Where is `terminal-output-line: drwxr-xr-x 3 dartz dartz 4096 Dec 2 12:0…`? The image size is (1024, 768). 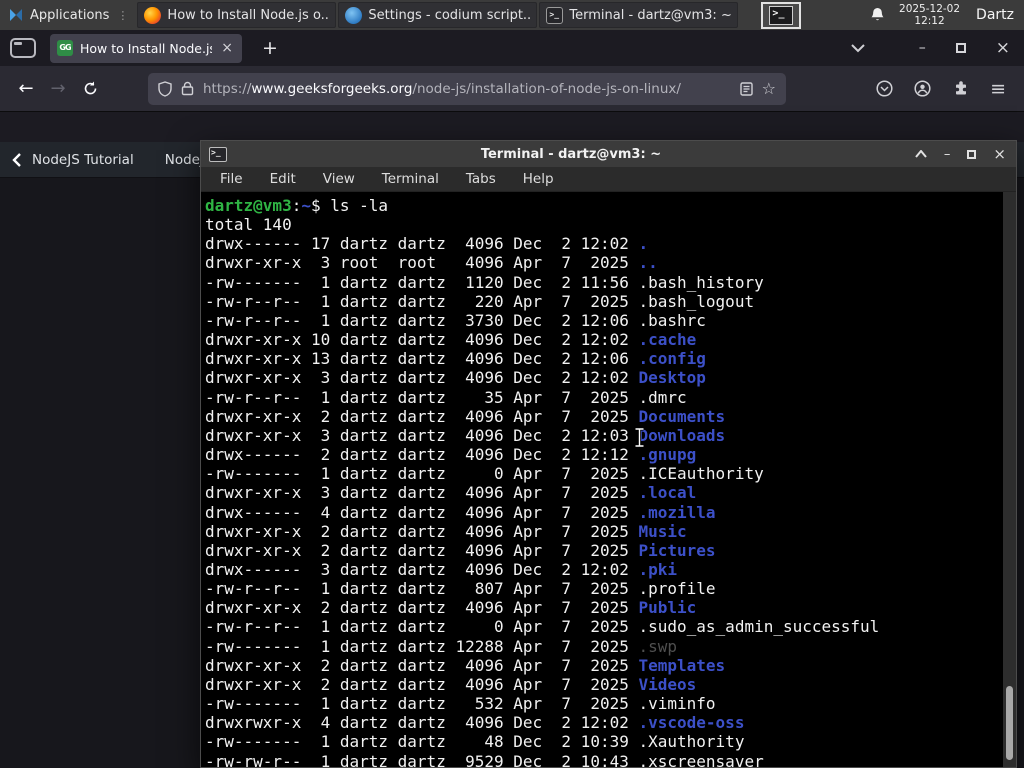 terminal-output-line: drwxr-xr-x 3 dartz dartz 4096 Dec 2 12:0… is located at coordinates (610, 435).